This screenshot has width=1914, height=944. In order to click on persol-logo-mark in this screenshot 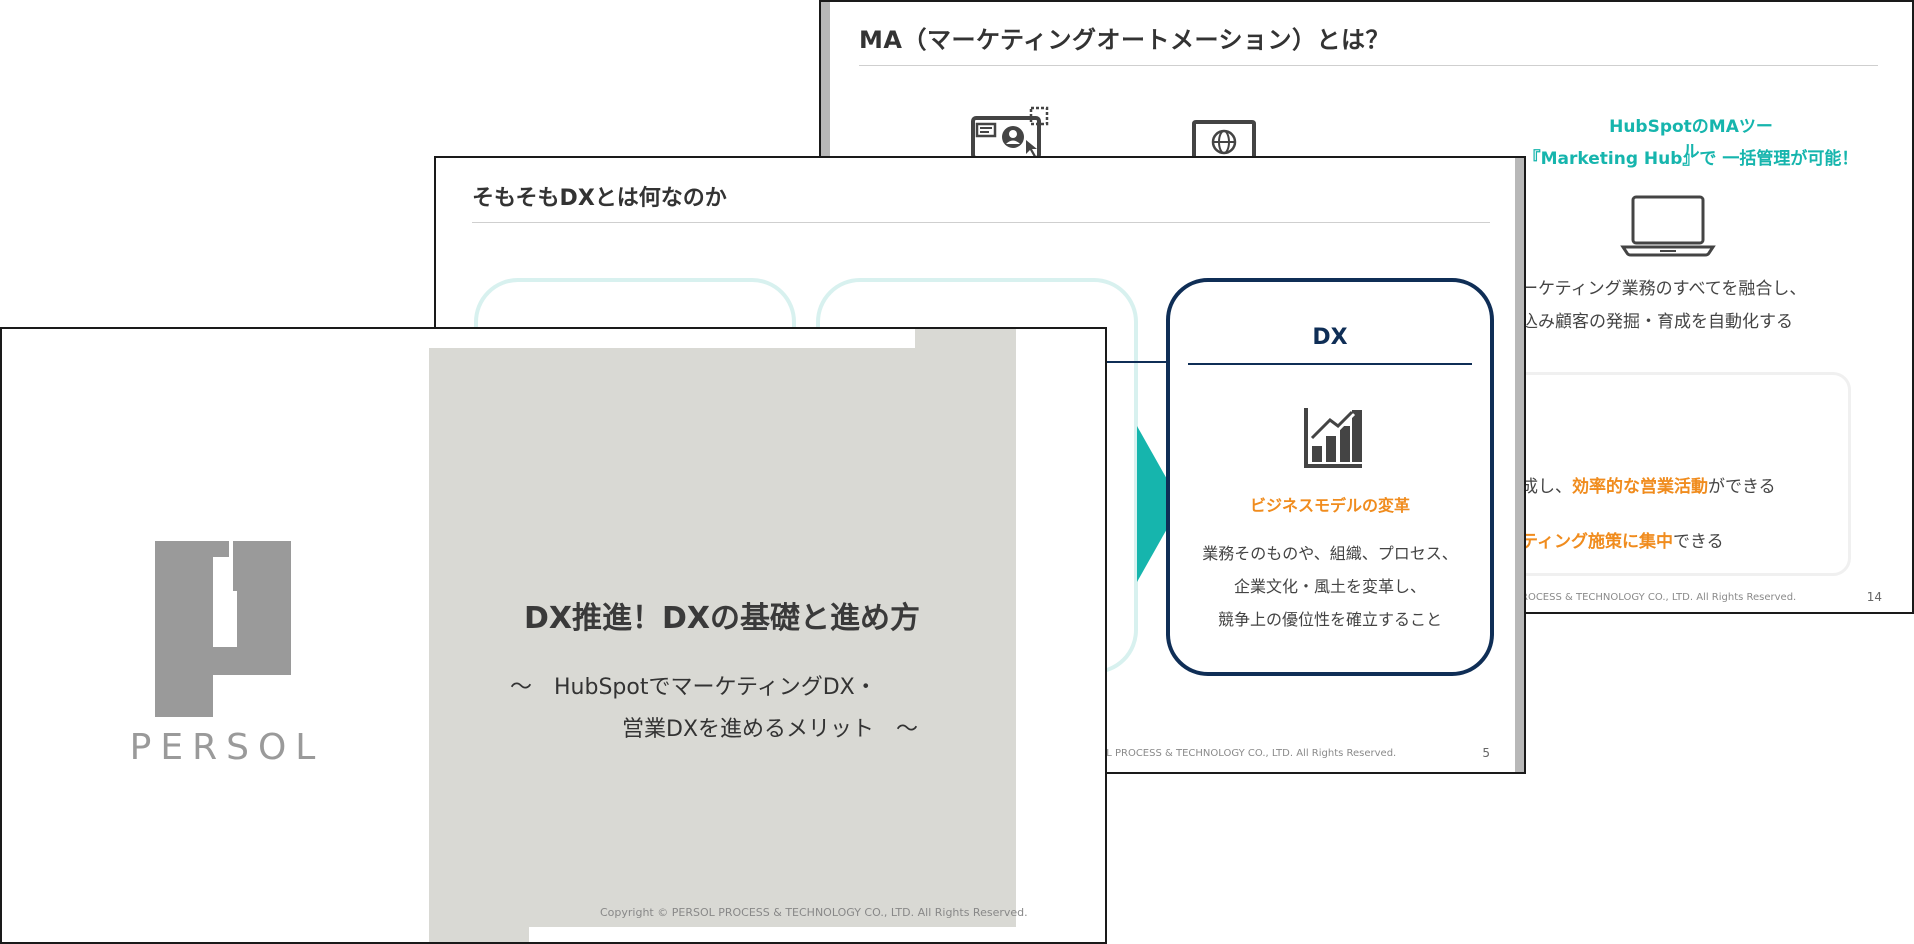, I will do `click(223, 629)`.